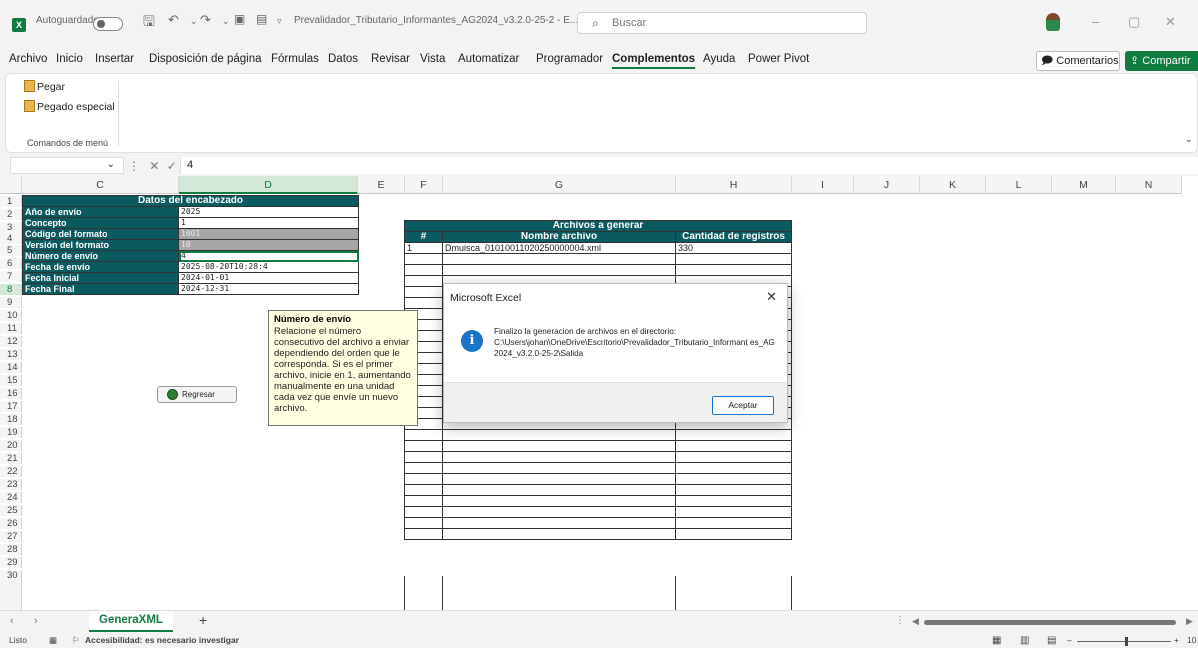 The height and width of the screenshot is (648, 1198). What do you see at coordinates (226, 21) in the screenshot?
I see `redo-dropdown-icon: ⌄` at bounding box center [226, 21].